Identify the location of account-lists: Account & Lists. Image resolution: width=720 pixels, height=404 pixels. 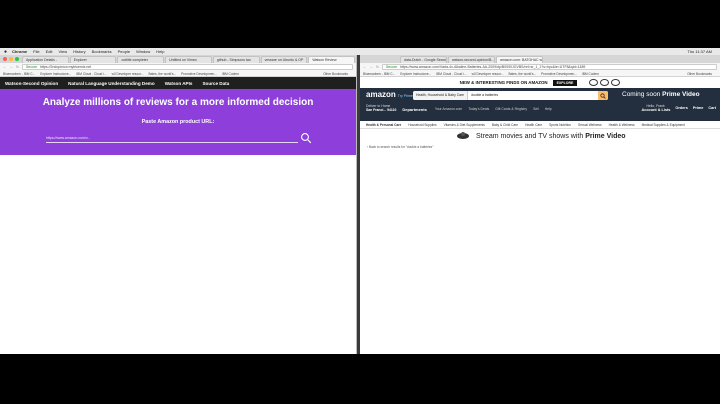
(656, 110).